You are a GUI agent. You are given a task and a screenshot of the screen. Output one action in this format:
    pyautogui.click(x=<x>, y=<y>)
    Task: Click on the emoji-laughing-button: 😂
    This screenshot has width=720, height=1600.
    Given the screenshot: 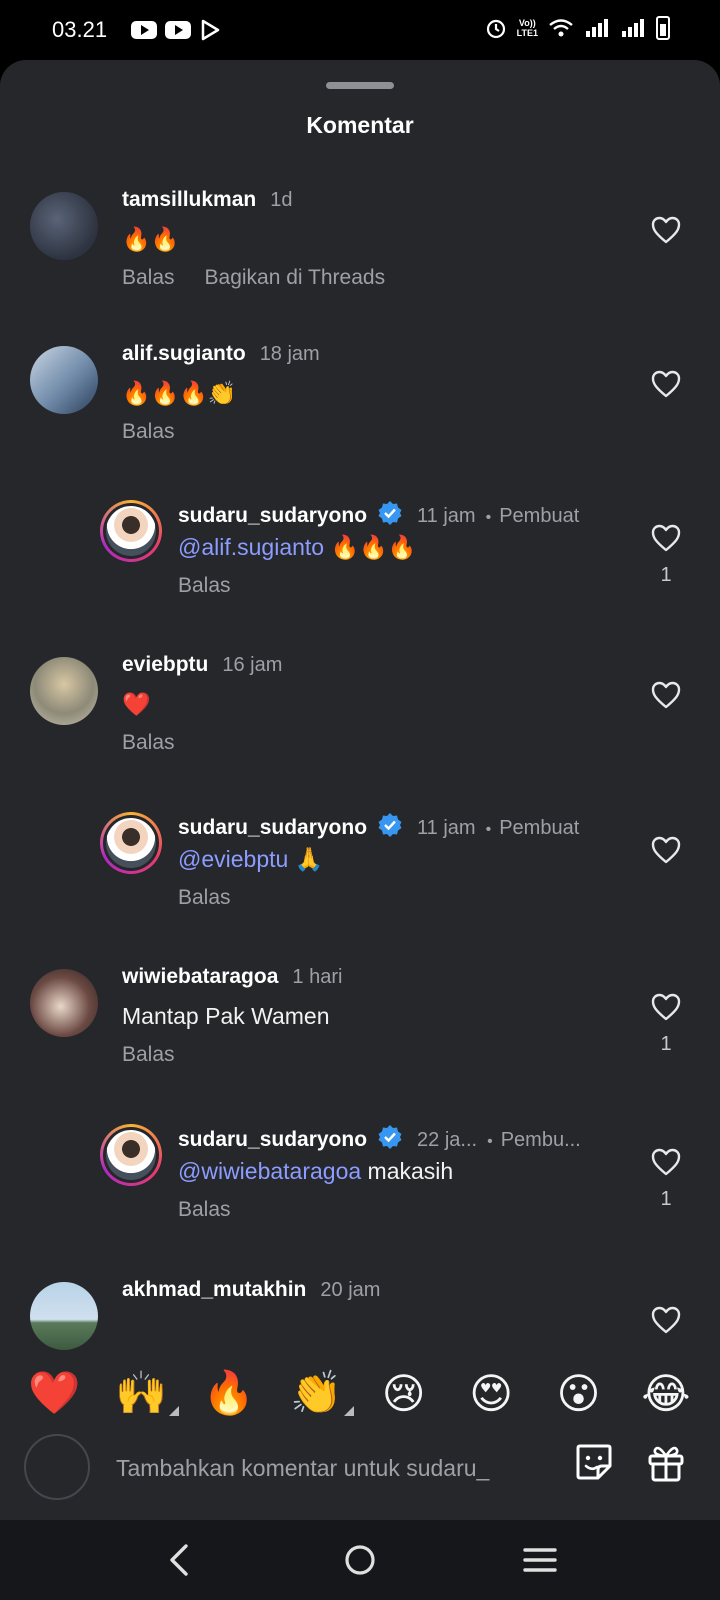 What is the action you would take?
    pyautogui.click(x=666, y=1393)
    